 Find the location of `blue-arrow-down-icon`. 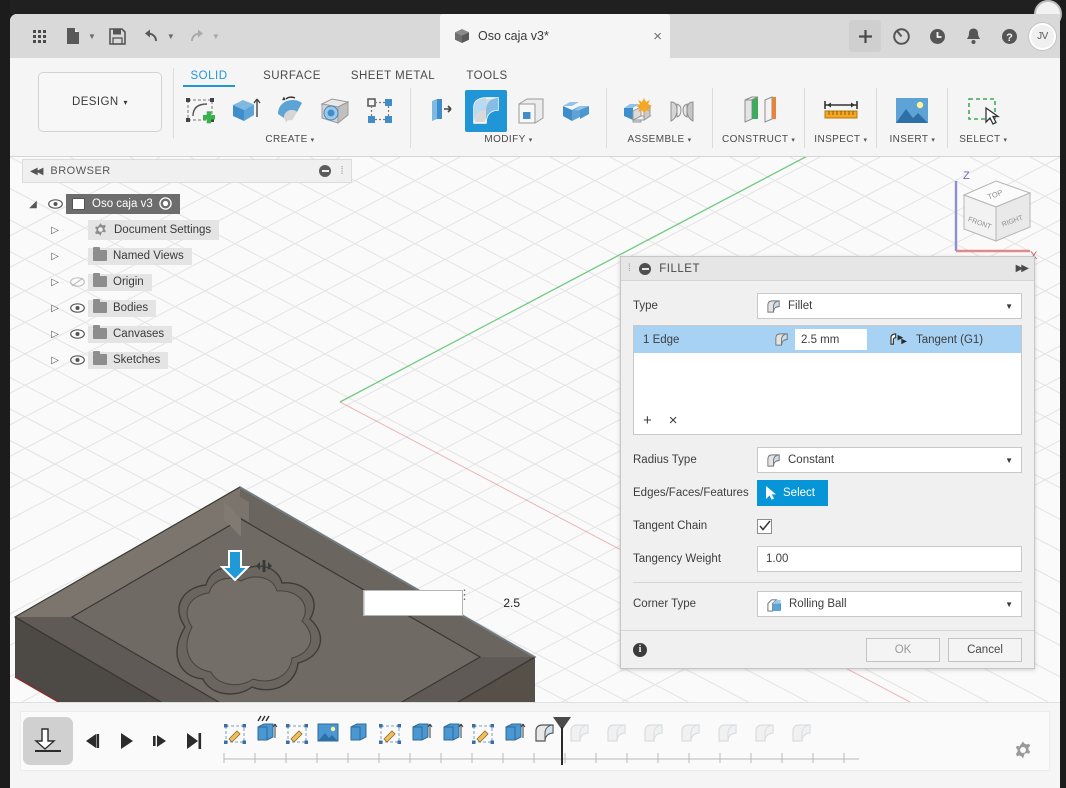

blue-arrow-down-icon is located at coordinates (235, 566).